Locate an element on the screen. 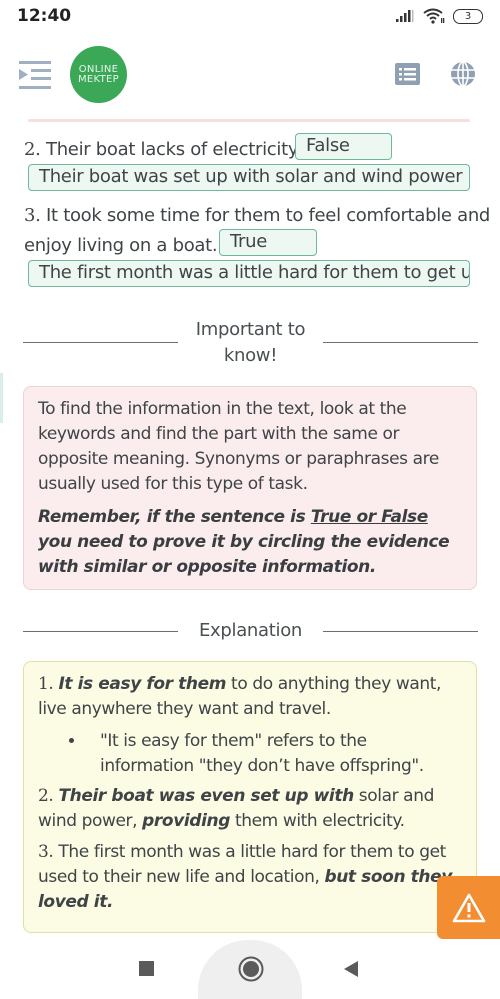 The height and width of the screenshot is (999, 500). important-heading: Important to know! is located at coordinates (250, 343).